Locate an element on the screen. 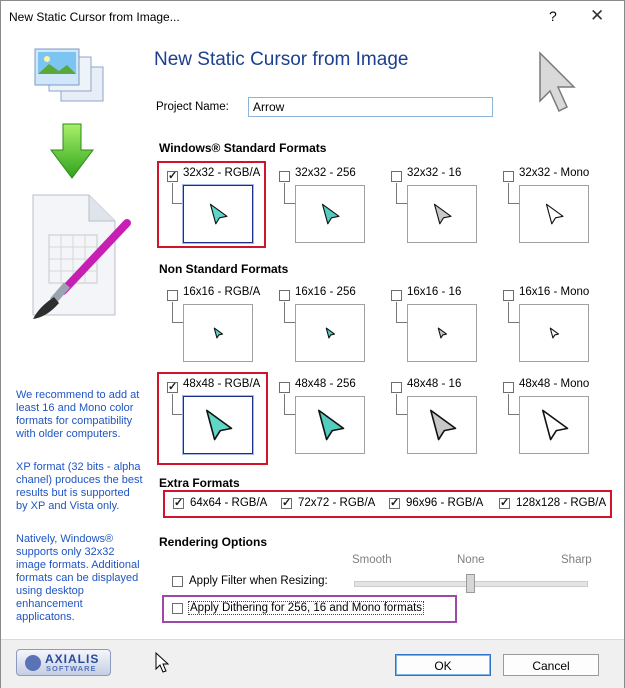  axialis-logo: AXIALIS SOFTWARE is located at coordinates (63, 662).